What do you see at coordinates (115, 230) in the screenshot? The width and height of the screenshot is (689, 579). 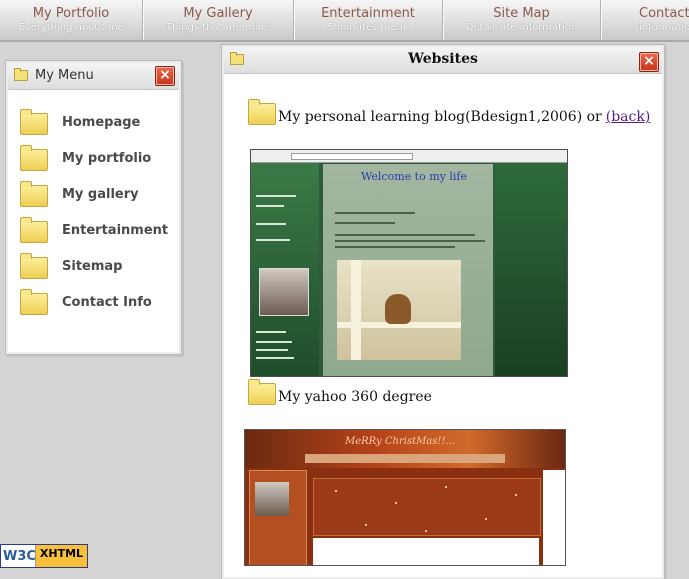 I see `menu-item-label: Entertainment` at bounding box center [115, 230].